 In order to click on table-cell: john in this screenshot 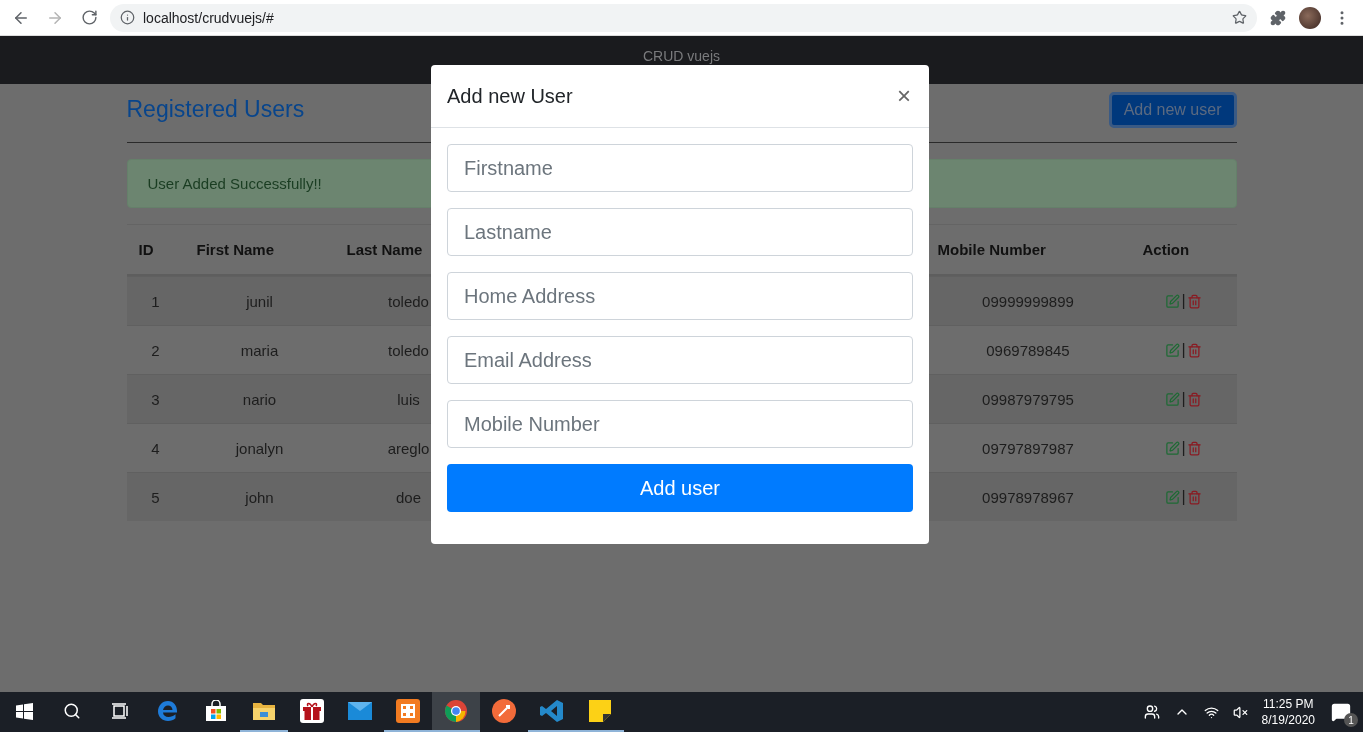, I will do `click(259, 496)`.